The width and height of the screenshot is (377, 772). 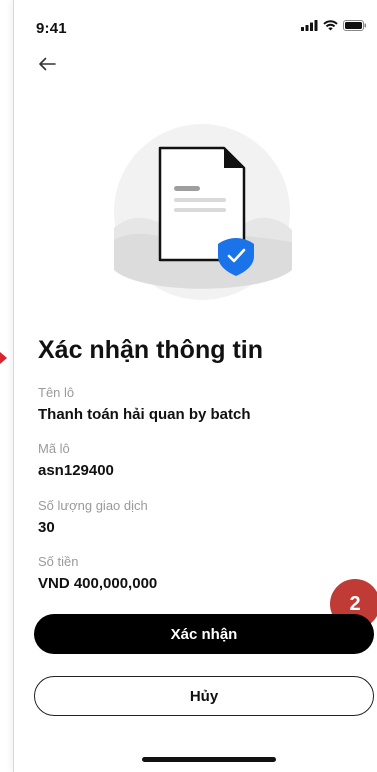 What do you see at coordinates (97, 573) in the screenshot?
I see `field-amount: Số tiền VND 400,000,000` at bounding box center [97, 573].